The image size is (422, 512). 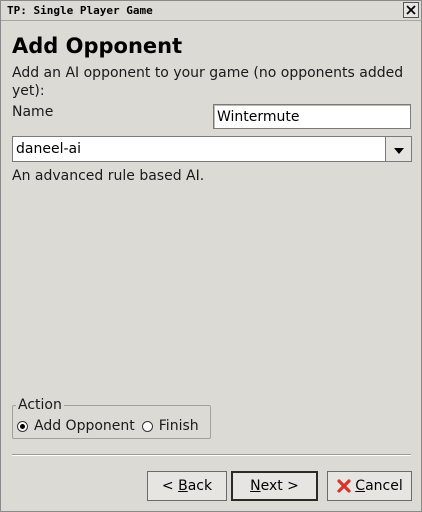 What do you see at coordinates (84, 426) in the screenshot?
I see `radio-add-opponent-label: Add Opponent` at bounding box center [84, 426].